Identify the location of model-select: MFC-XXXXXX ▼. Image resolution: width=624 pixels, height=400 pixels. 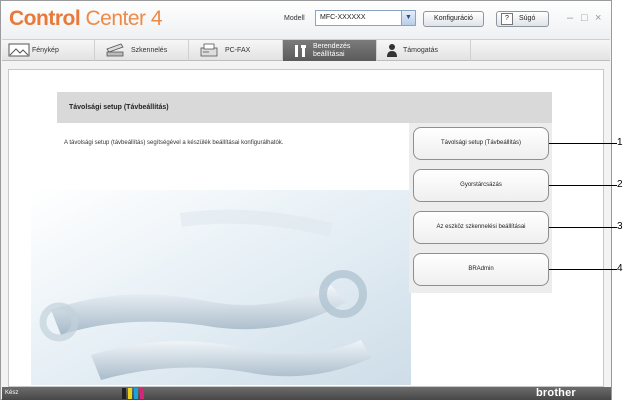
(365, 18).